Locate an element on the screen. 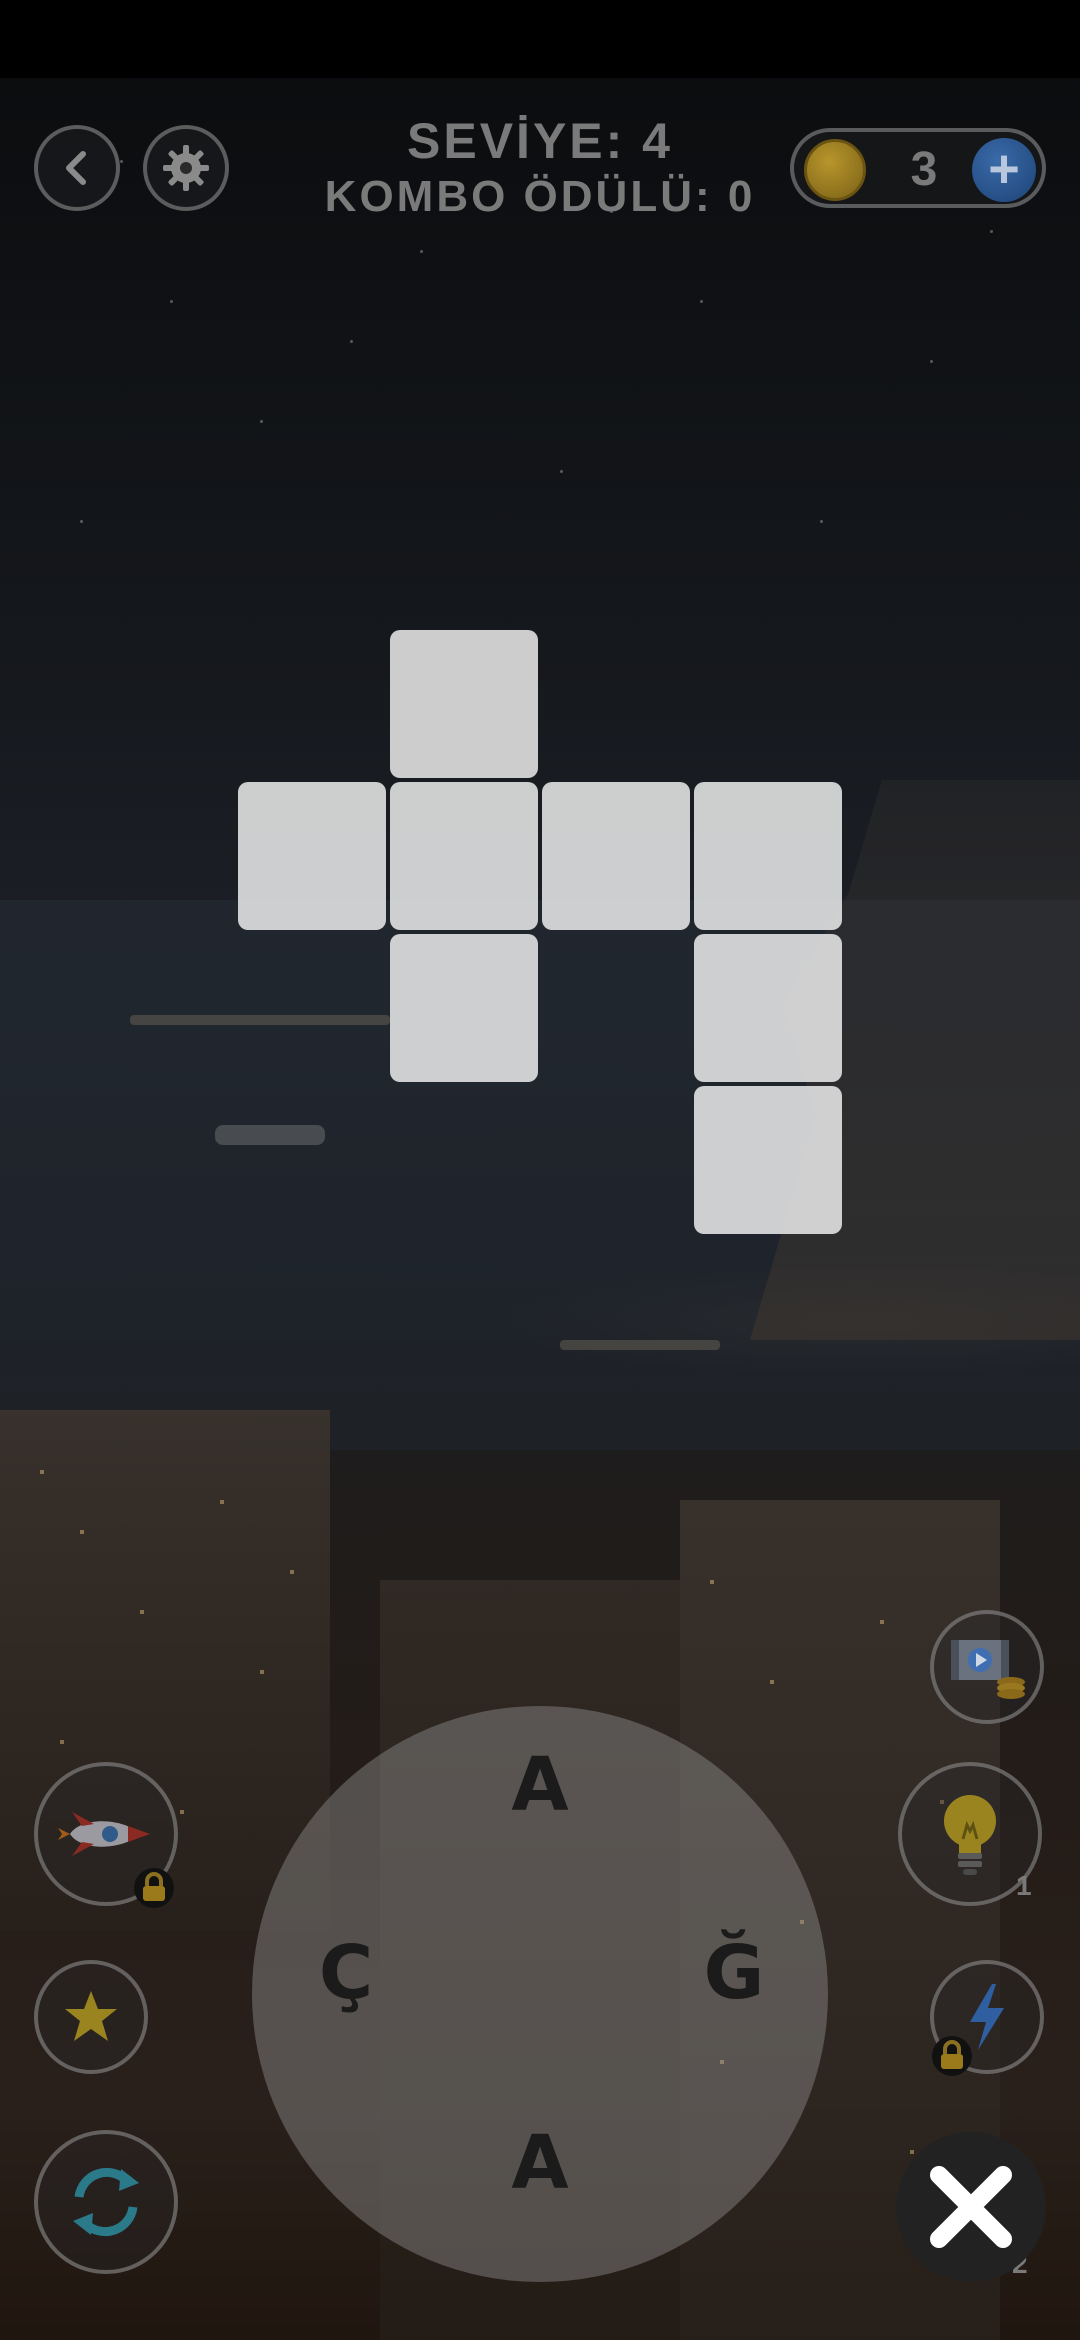 The image size is (1080, 2340). watch-video-button is located at coordinates (987, 1667).